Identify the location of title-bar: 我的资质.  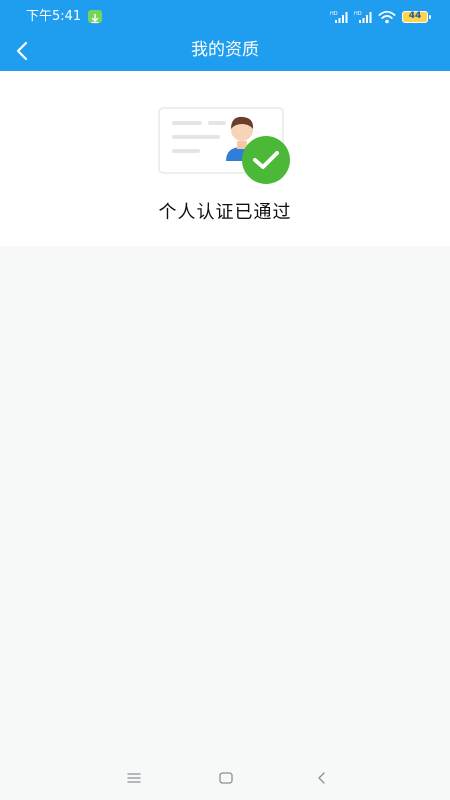
(225, 52).